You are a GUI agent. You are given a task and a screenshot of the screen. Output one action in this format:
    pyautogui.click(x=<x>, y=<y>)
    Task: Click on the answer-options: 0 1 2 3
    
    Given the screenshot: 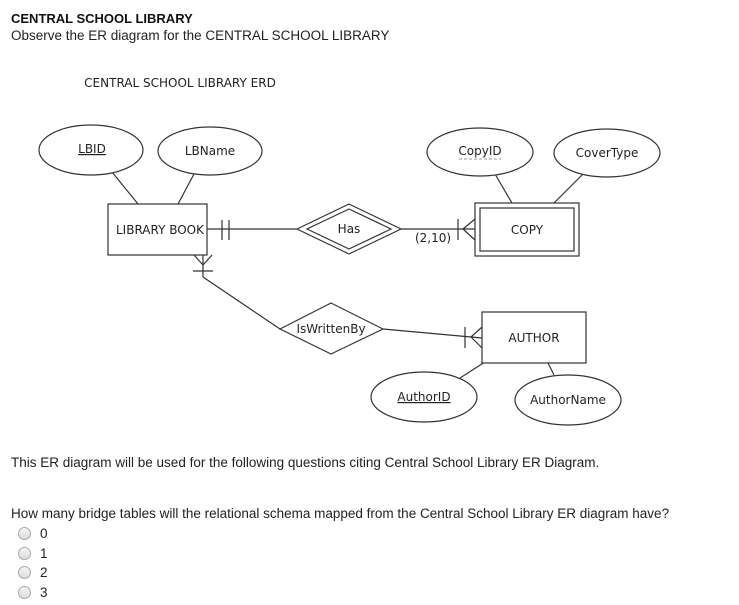 What is the action you would take?
    pyautogui.click(x=33, y=563)
    